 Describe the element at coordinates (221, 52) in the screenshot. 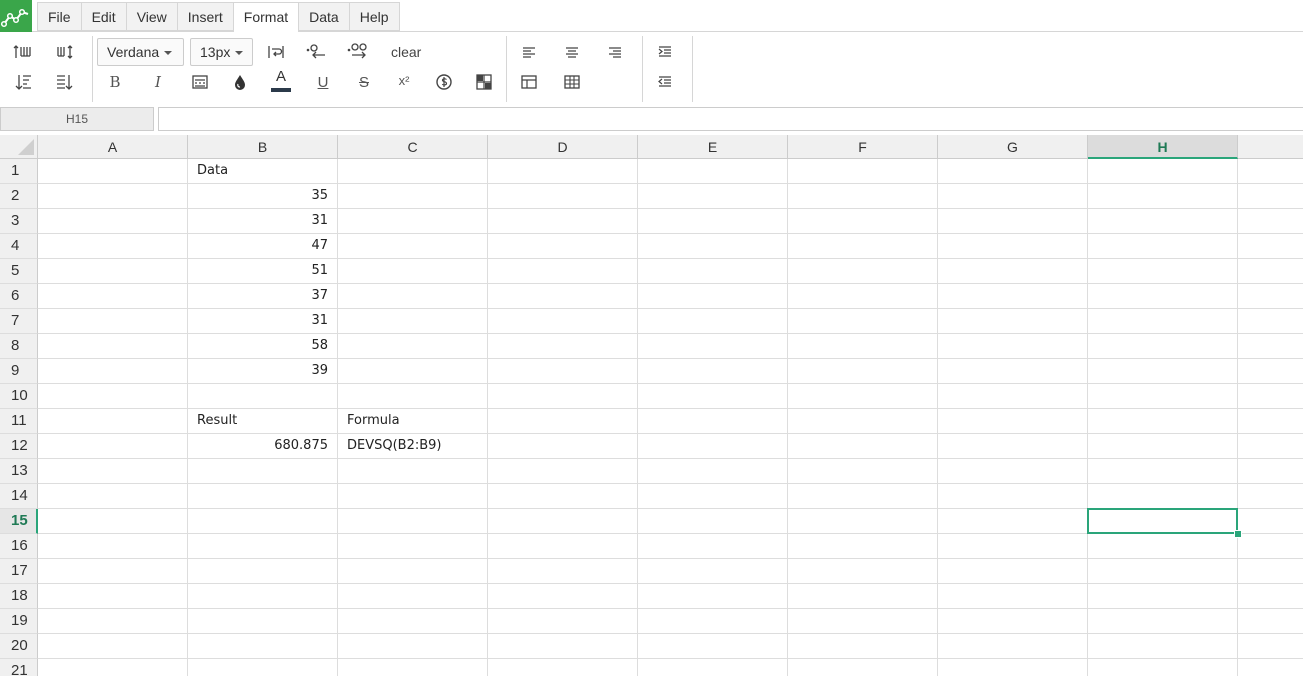

I see `font-size-select: 13px` at that location.